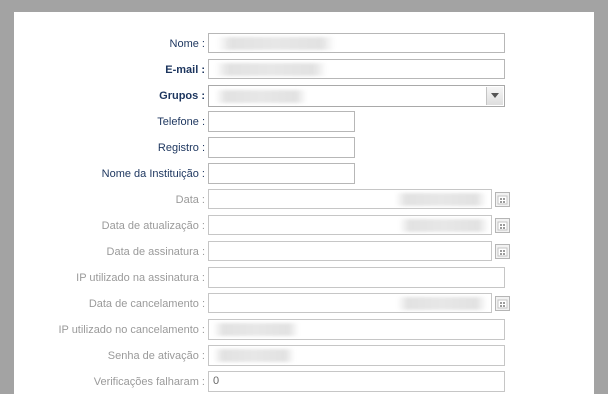  I want to click on row-phone: Telefone :, so click(304, 122).